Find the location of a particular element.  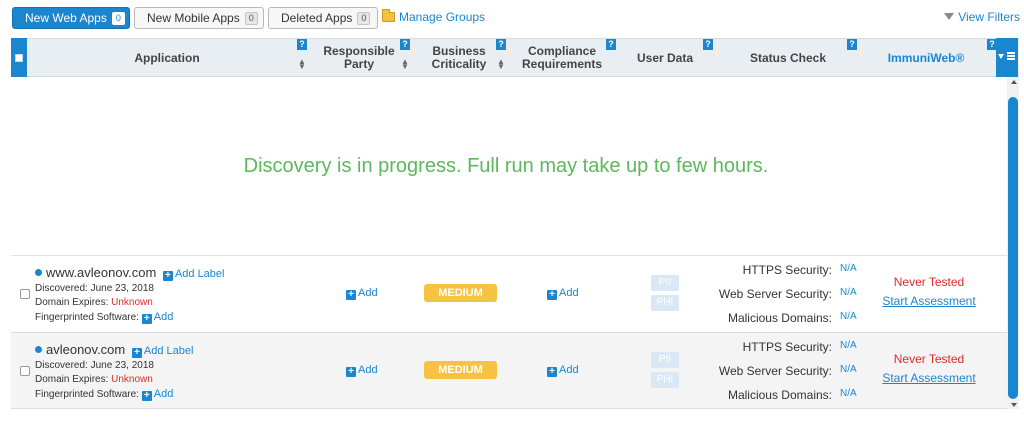

scrollbar-thumb is located at coordinates (1013, 248).